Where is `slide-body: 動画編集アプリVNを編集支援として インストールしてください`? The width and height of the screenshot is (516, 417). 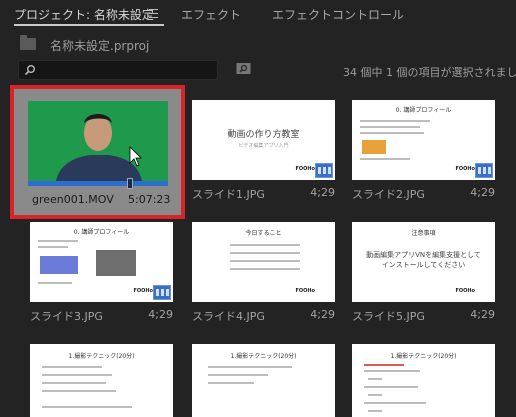
slide-body: 動画編集アプリVNを編集支援として インストールしてください is located at coordinates (423, 260).